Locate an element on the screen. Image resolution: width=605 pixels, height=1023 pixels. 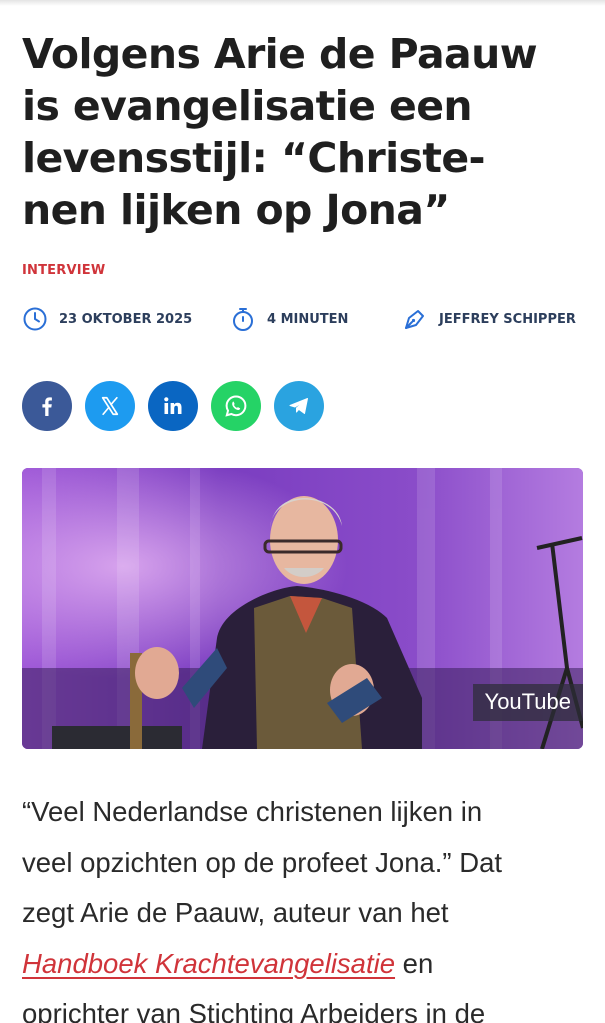
body-line: zegt Arie de Paauw, auteur van het is located at coordinates (235, 912).